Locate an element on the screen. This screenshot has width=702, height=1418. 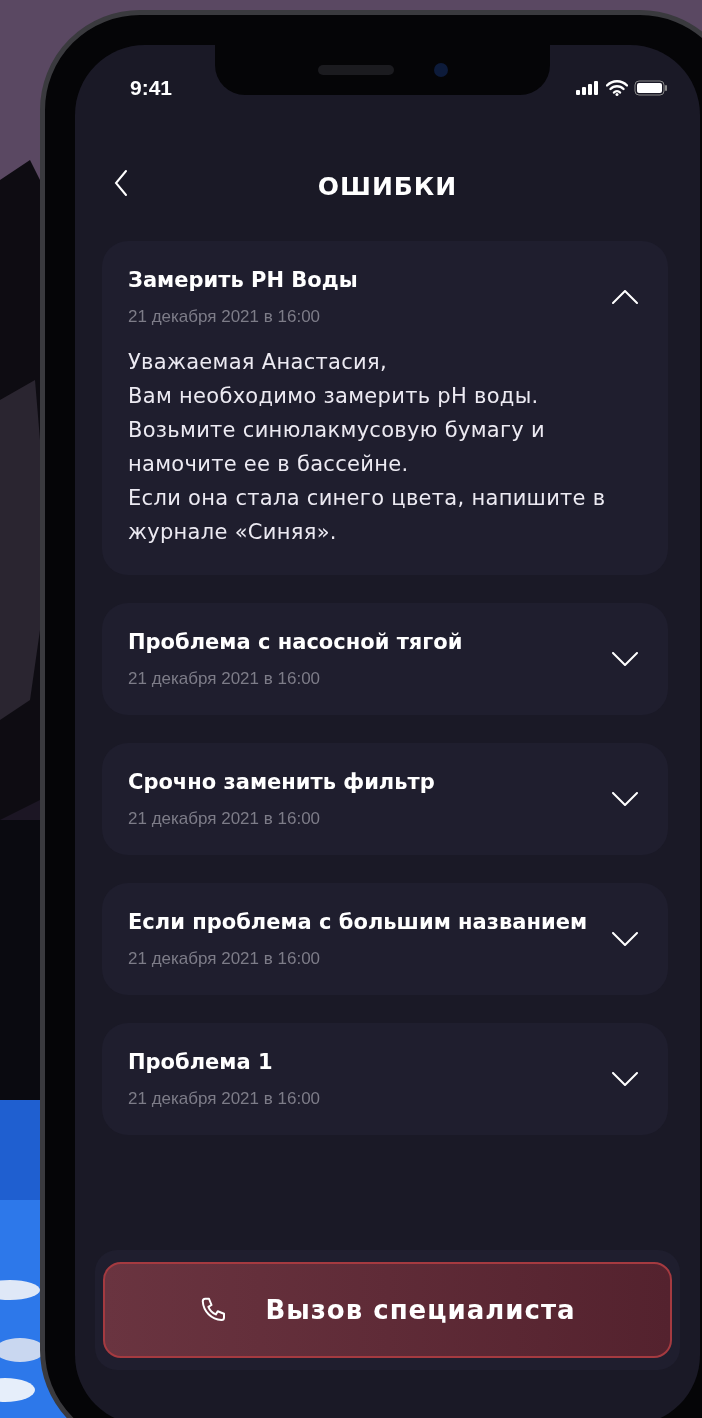
call-specialist-button: Вызов специалиста is located at coordinates (387, 1310).